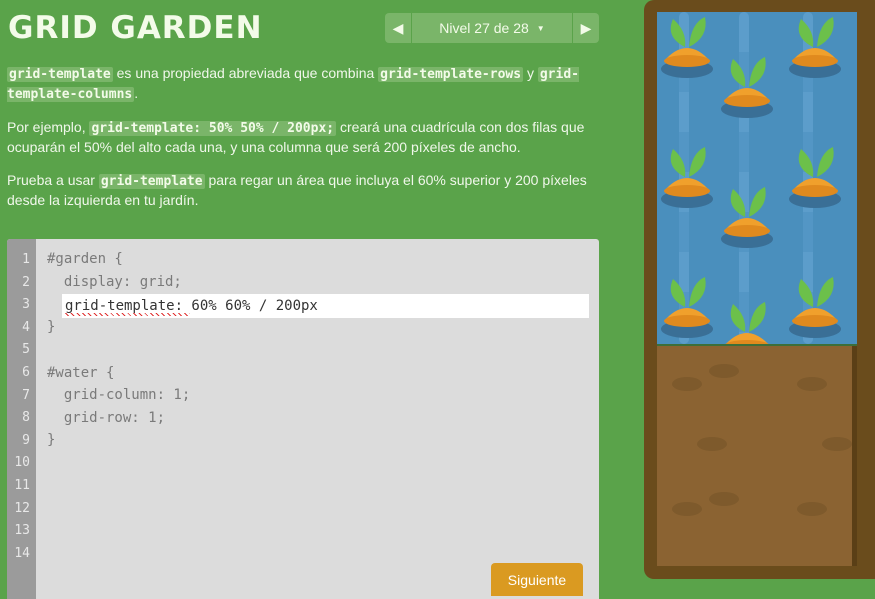 Image resolution: width=875 pixels, height=599 pixels. I want to click on level-dropdown: Nivel 27 de 28 ▼, so click(492, 28).